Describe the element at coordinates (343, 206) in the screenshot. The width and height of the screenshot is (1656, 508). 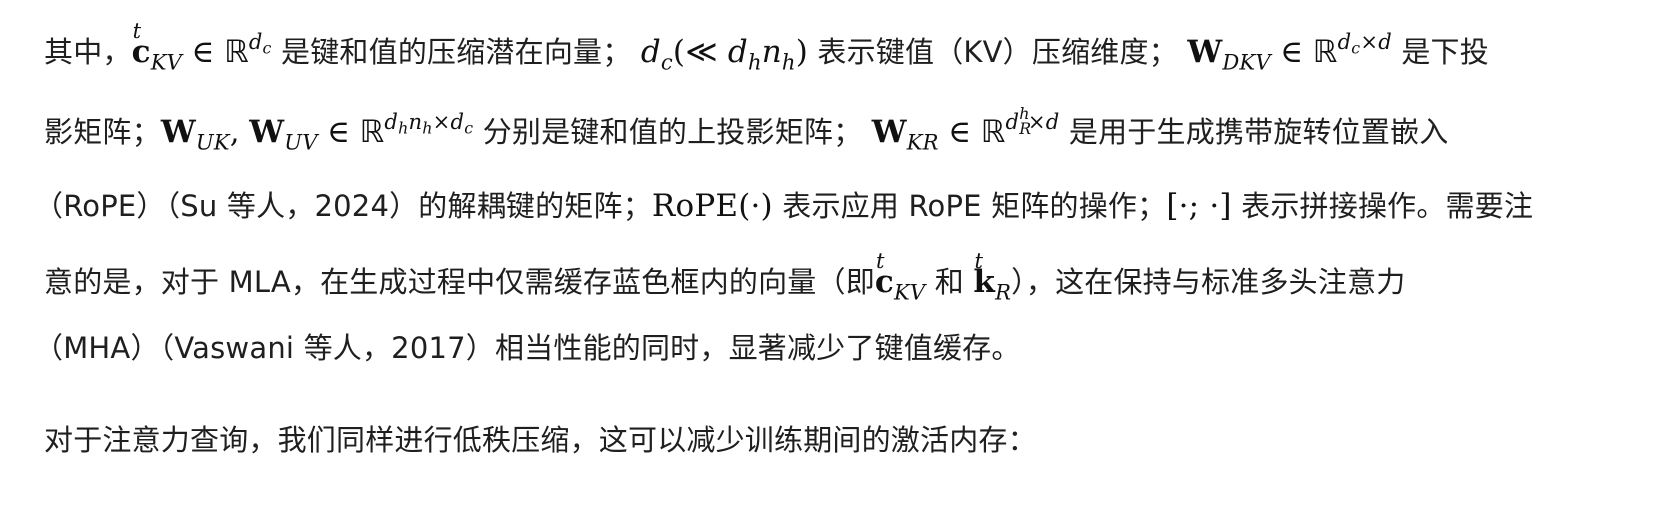
I see `text-segment: （RoPE）（Su 等人，2024）的解耦键的矩阵；` at that location.